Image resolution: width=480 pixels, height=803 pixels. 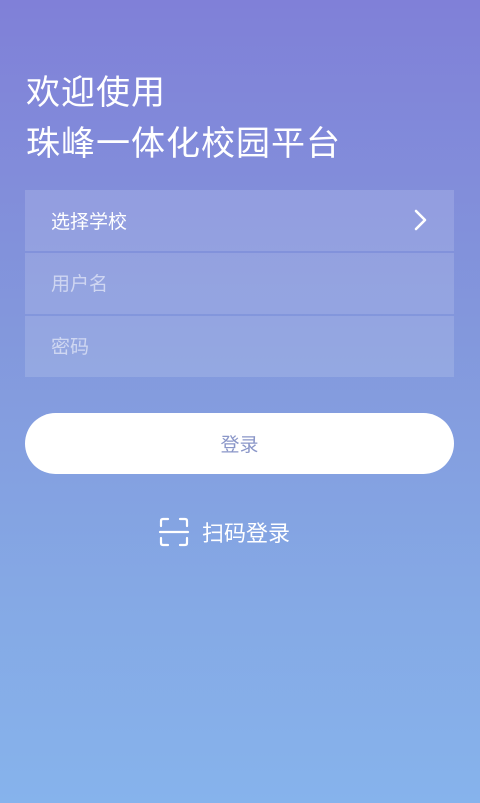 I want to click on welcome-line: 欢迎使用, so click(x=96, y=93).